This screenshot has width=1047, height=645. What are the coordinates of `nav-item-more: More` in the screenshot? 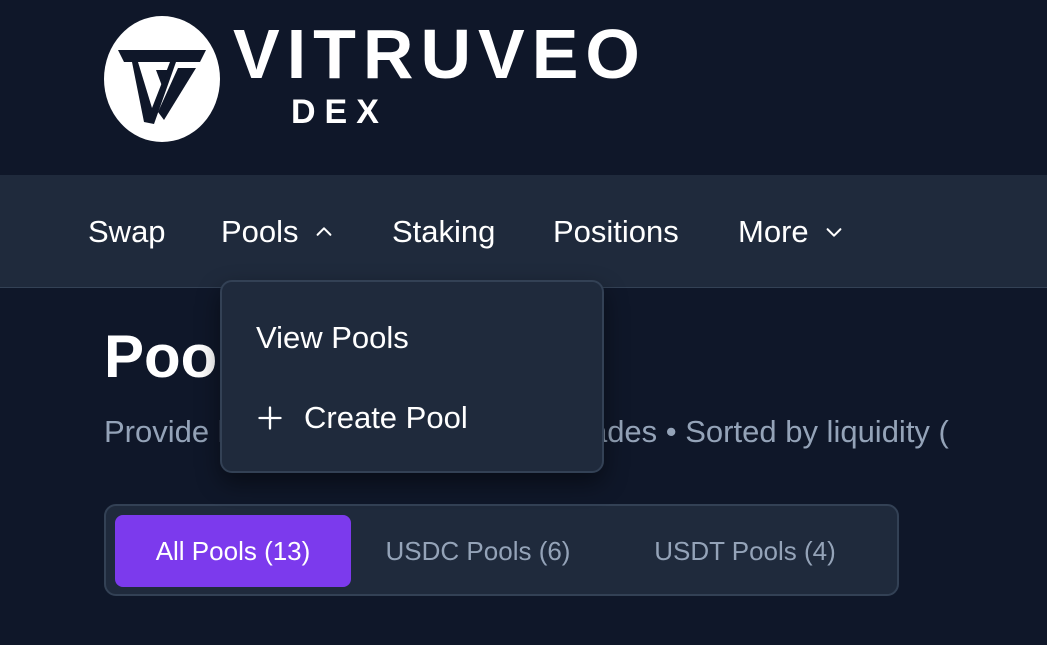 It's located at (791, 231).